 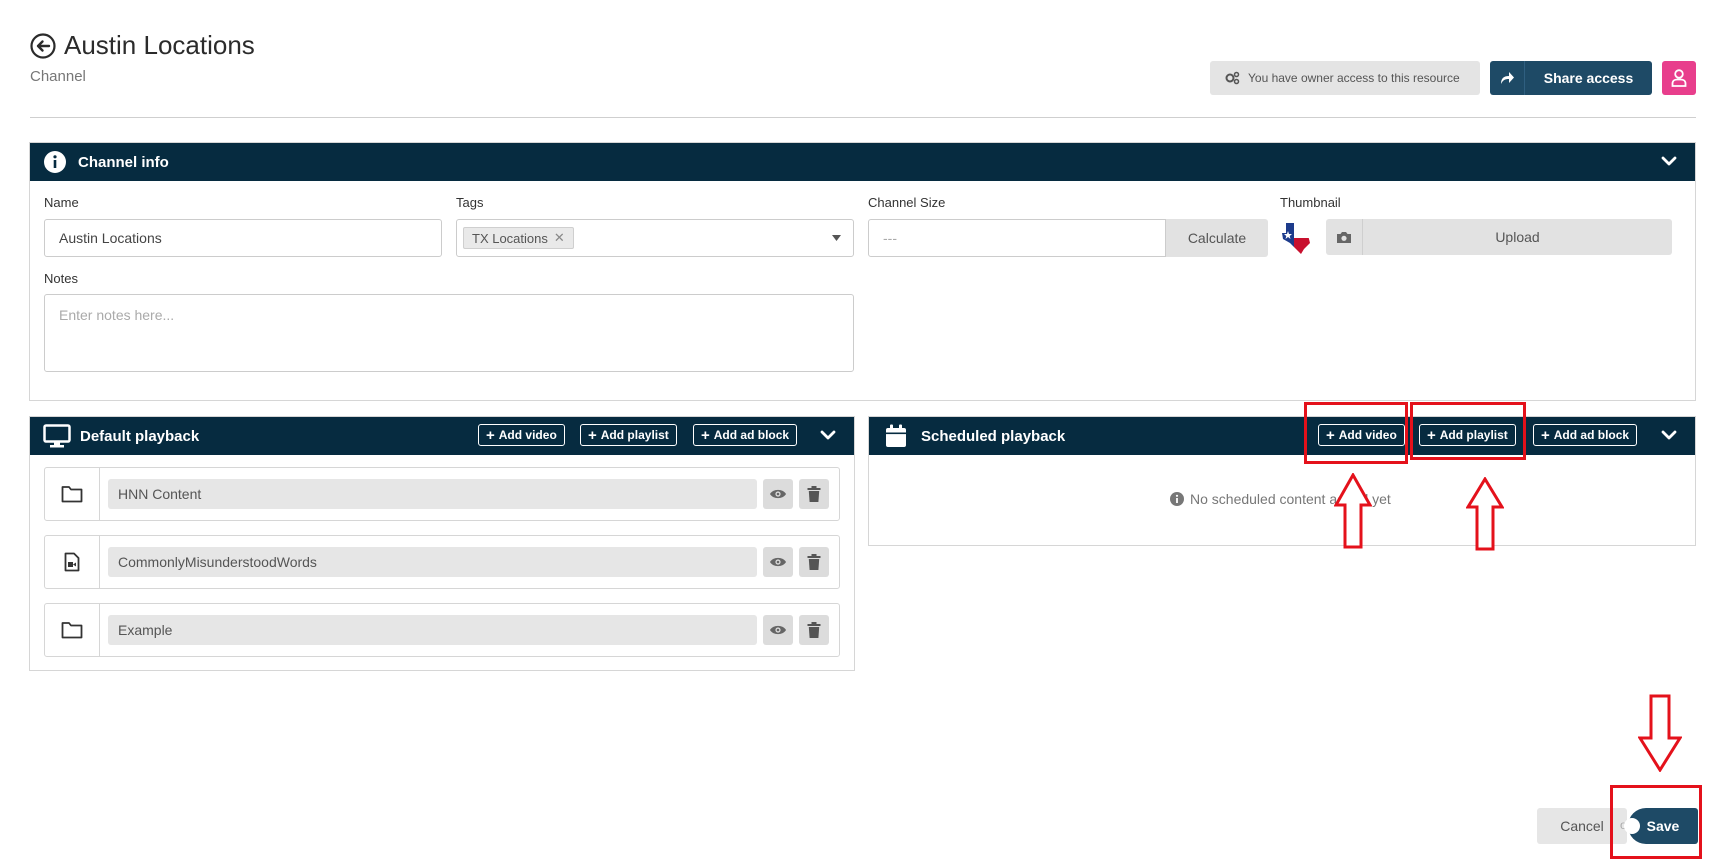 What do you see at coordinates (1217, 238) in the screenshot?
I see `calculate-button: Calculate` at bounding box center [1217, 238].